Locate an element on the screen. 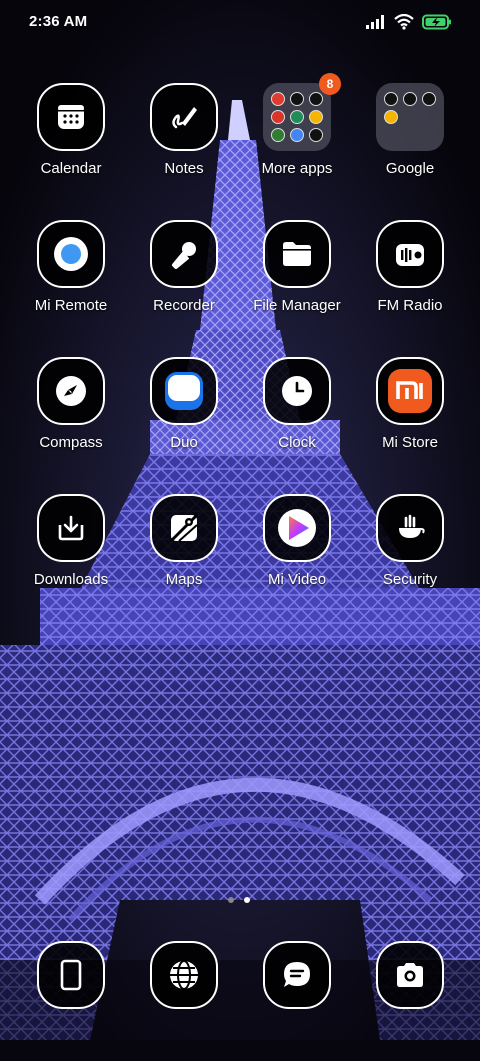  duo-icon is located at coordinates (184, 391).